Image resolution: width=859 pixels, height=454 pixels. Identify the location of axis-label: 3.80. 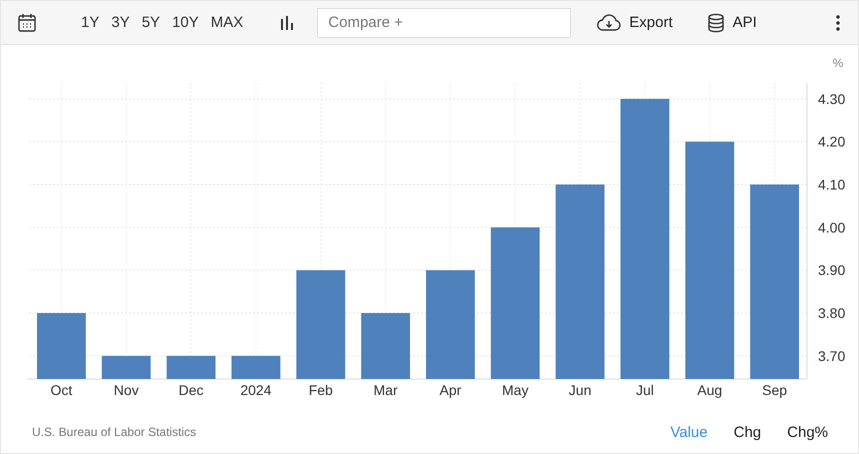
(832, 313).